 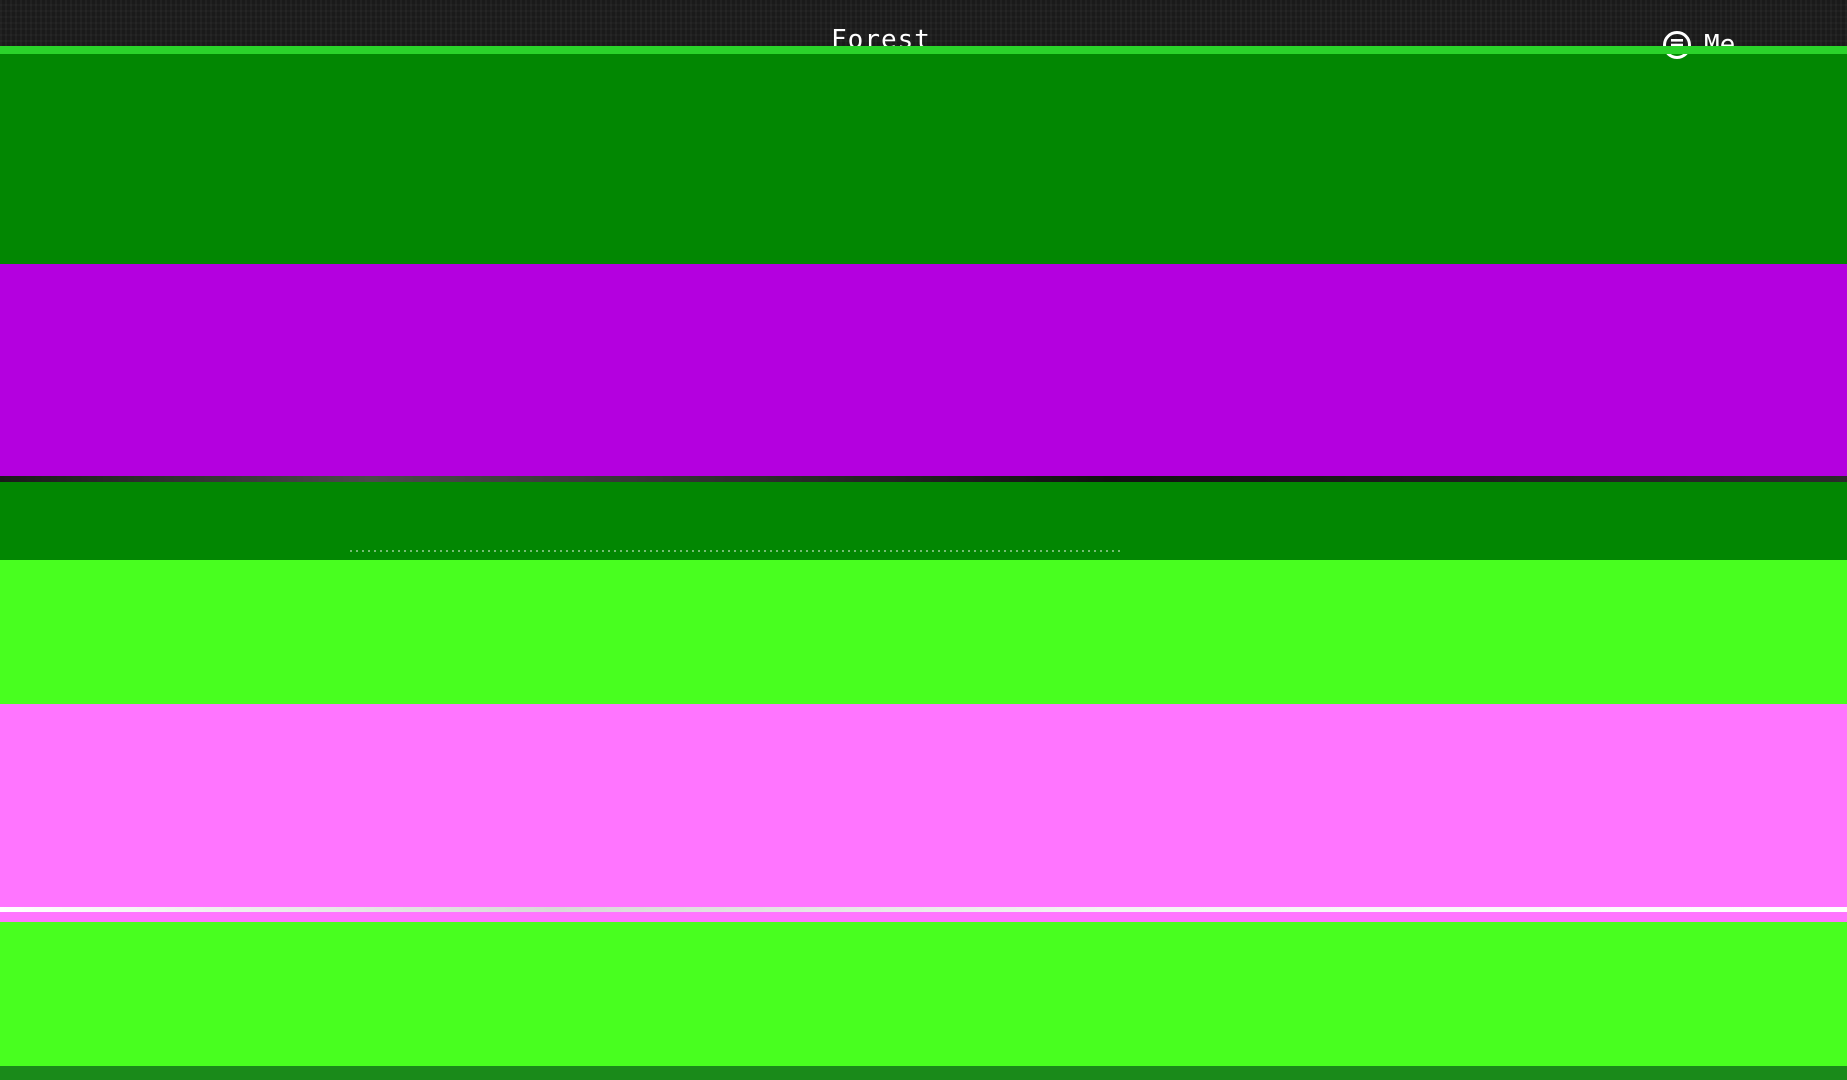 What do you see at coordinates (735, 551) in the screenshot?
I see `glitch-dotted-line` at bounding box center [735, 551].